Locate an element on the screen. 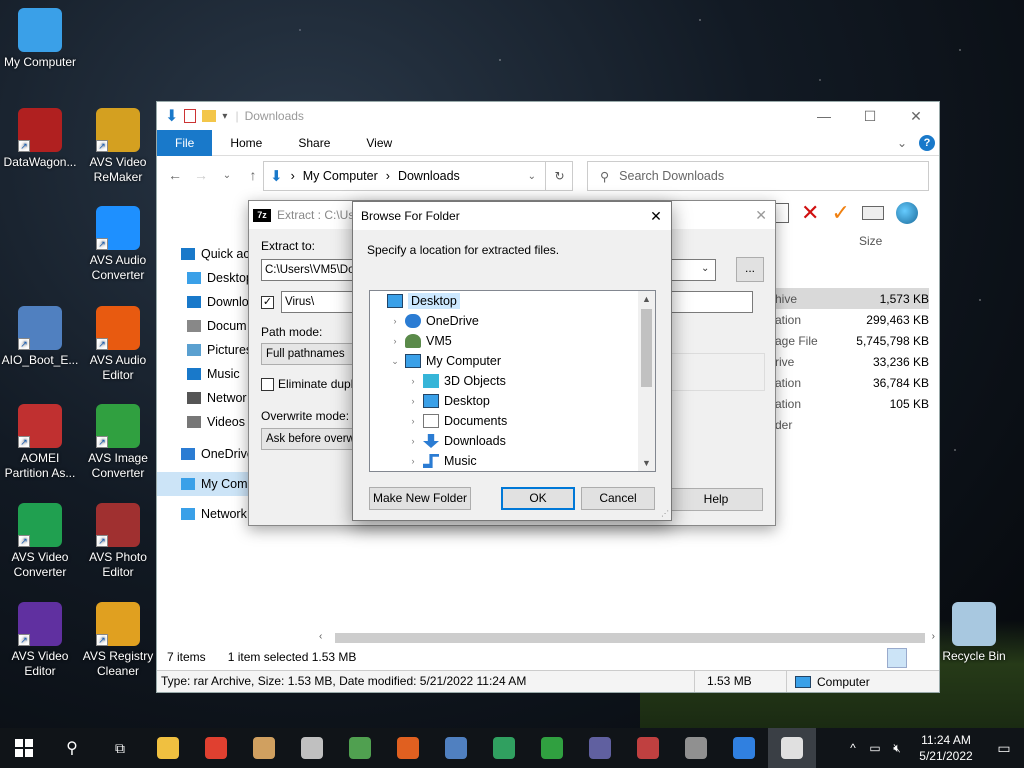 The height and width of the screenshot is (768, 1024). down-arrow-icon: ⬇ is located at coordinates (171, 116).